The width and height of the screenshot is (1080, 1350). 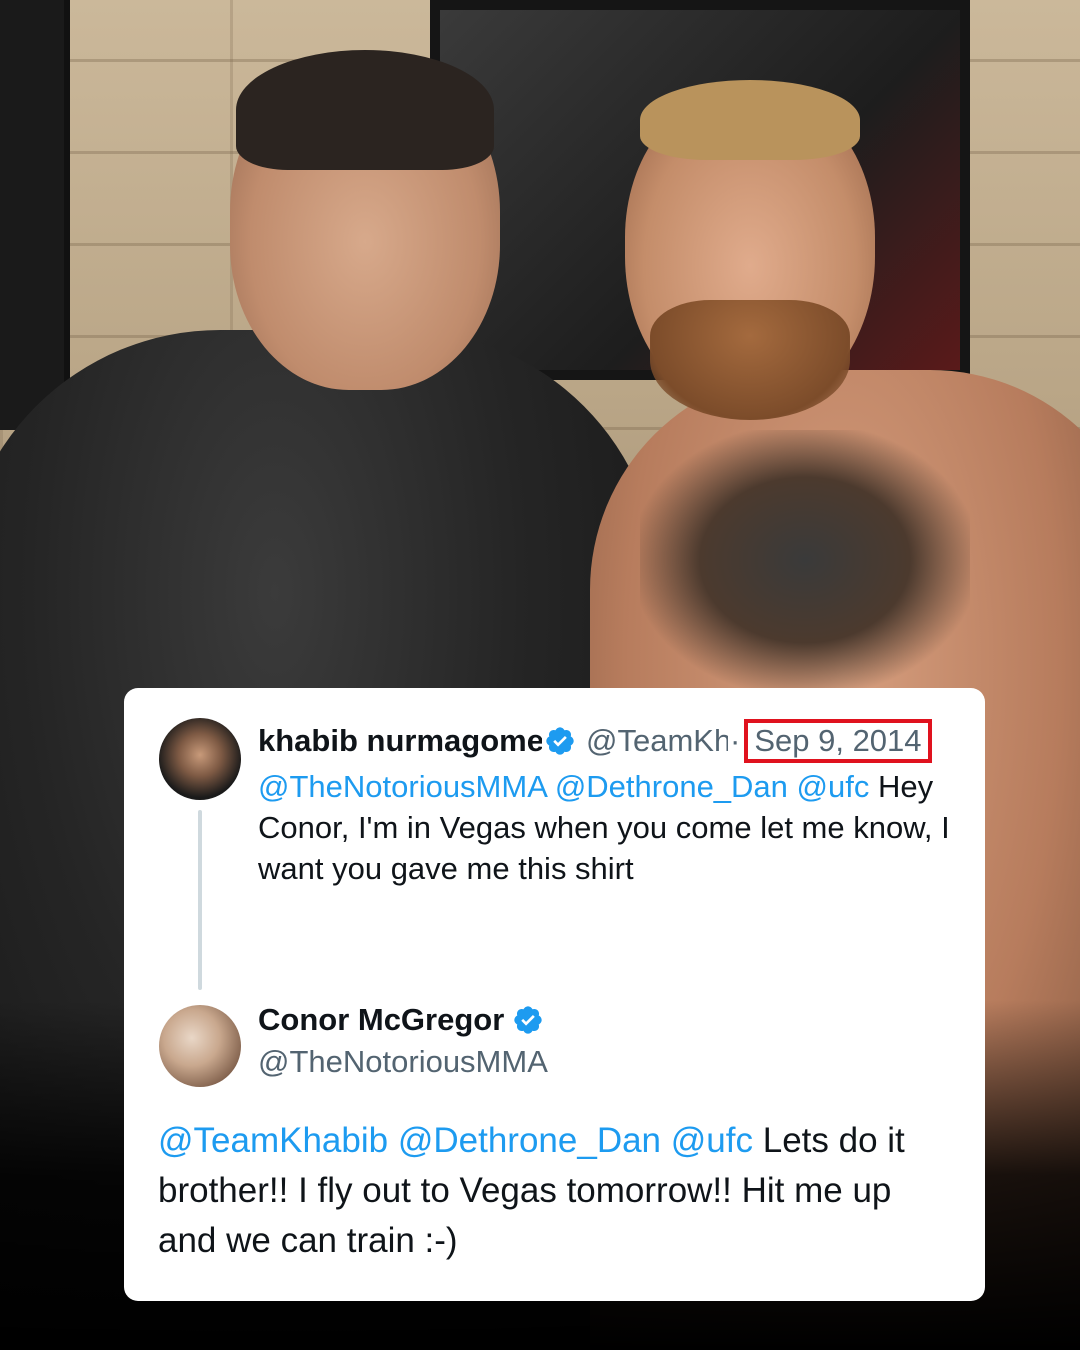 What do you see at coordinates (402, 786) in the screenshot?
I see `mention-link: @TheNotoriousMMA` at bounding box center [402, 786].